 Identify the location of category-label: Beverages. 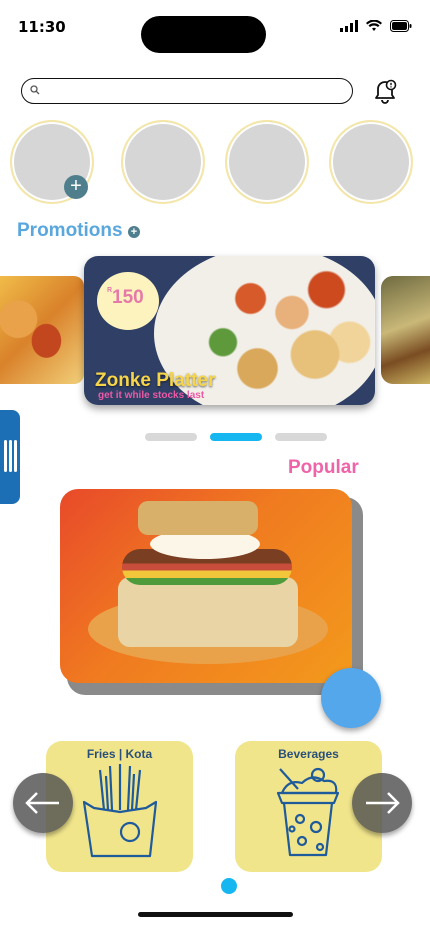
(308, 754).